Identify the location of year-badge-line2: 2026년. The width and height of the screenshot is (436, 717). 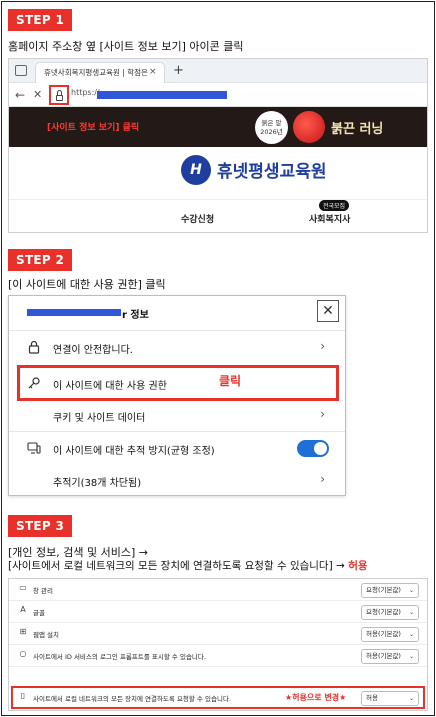
(271, 132).